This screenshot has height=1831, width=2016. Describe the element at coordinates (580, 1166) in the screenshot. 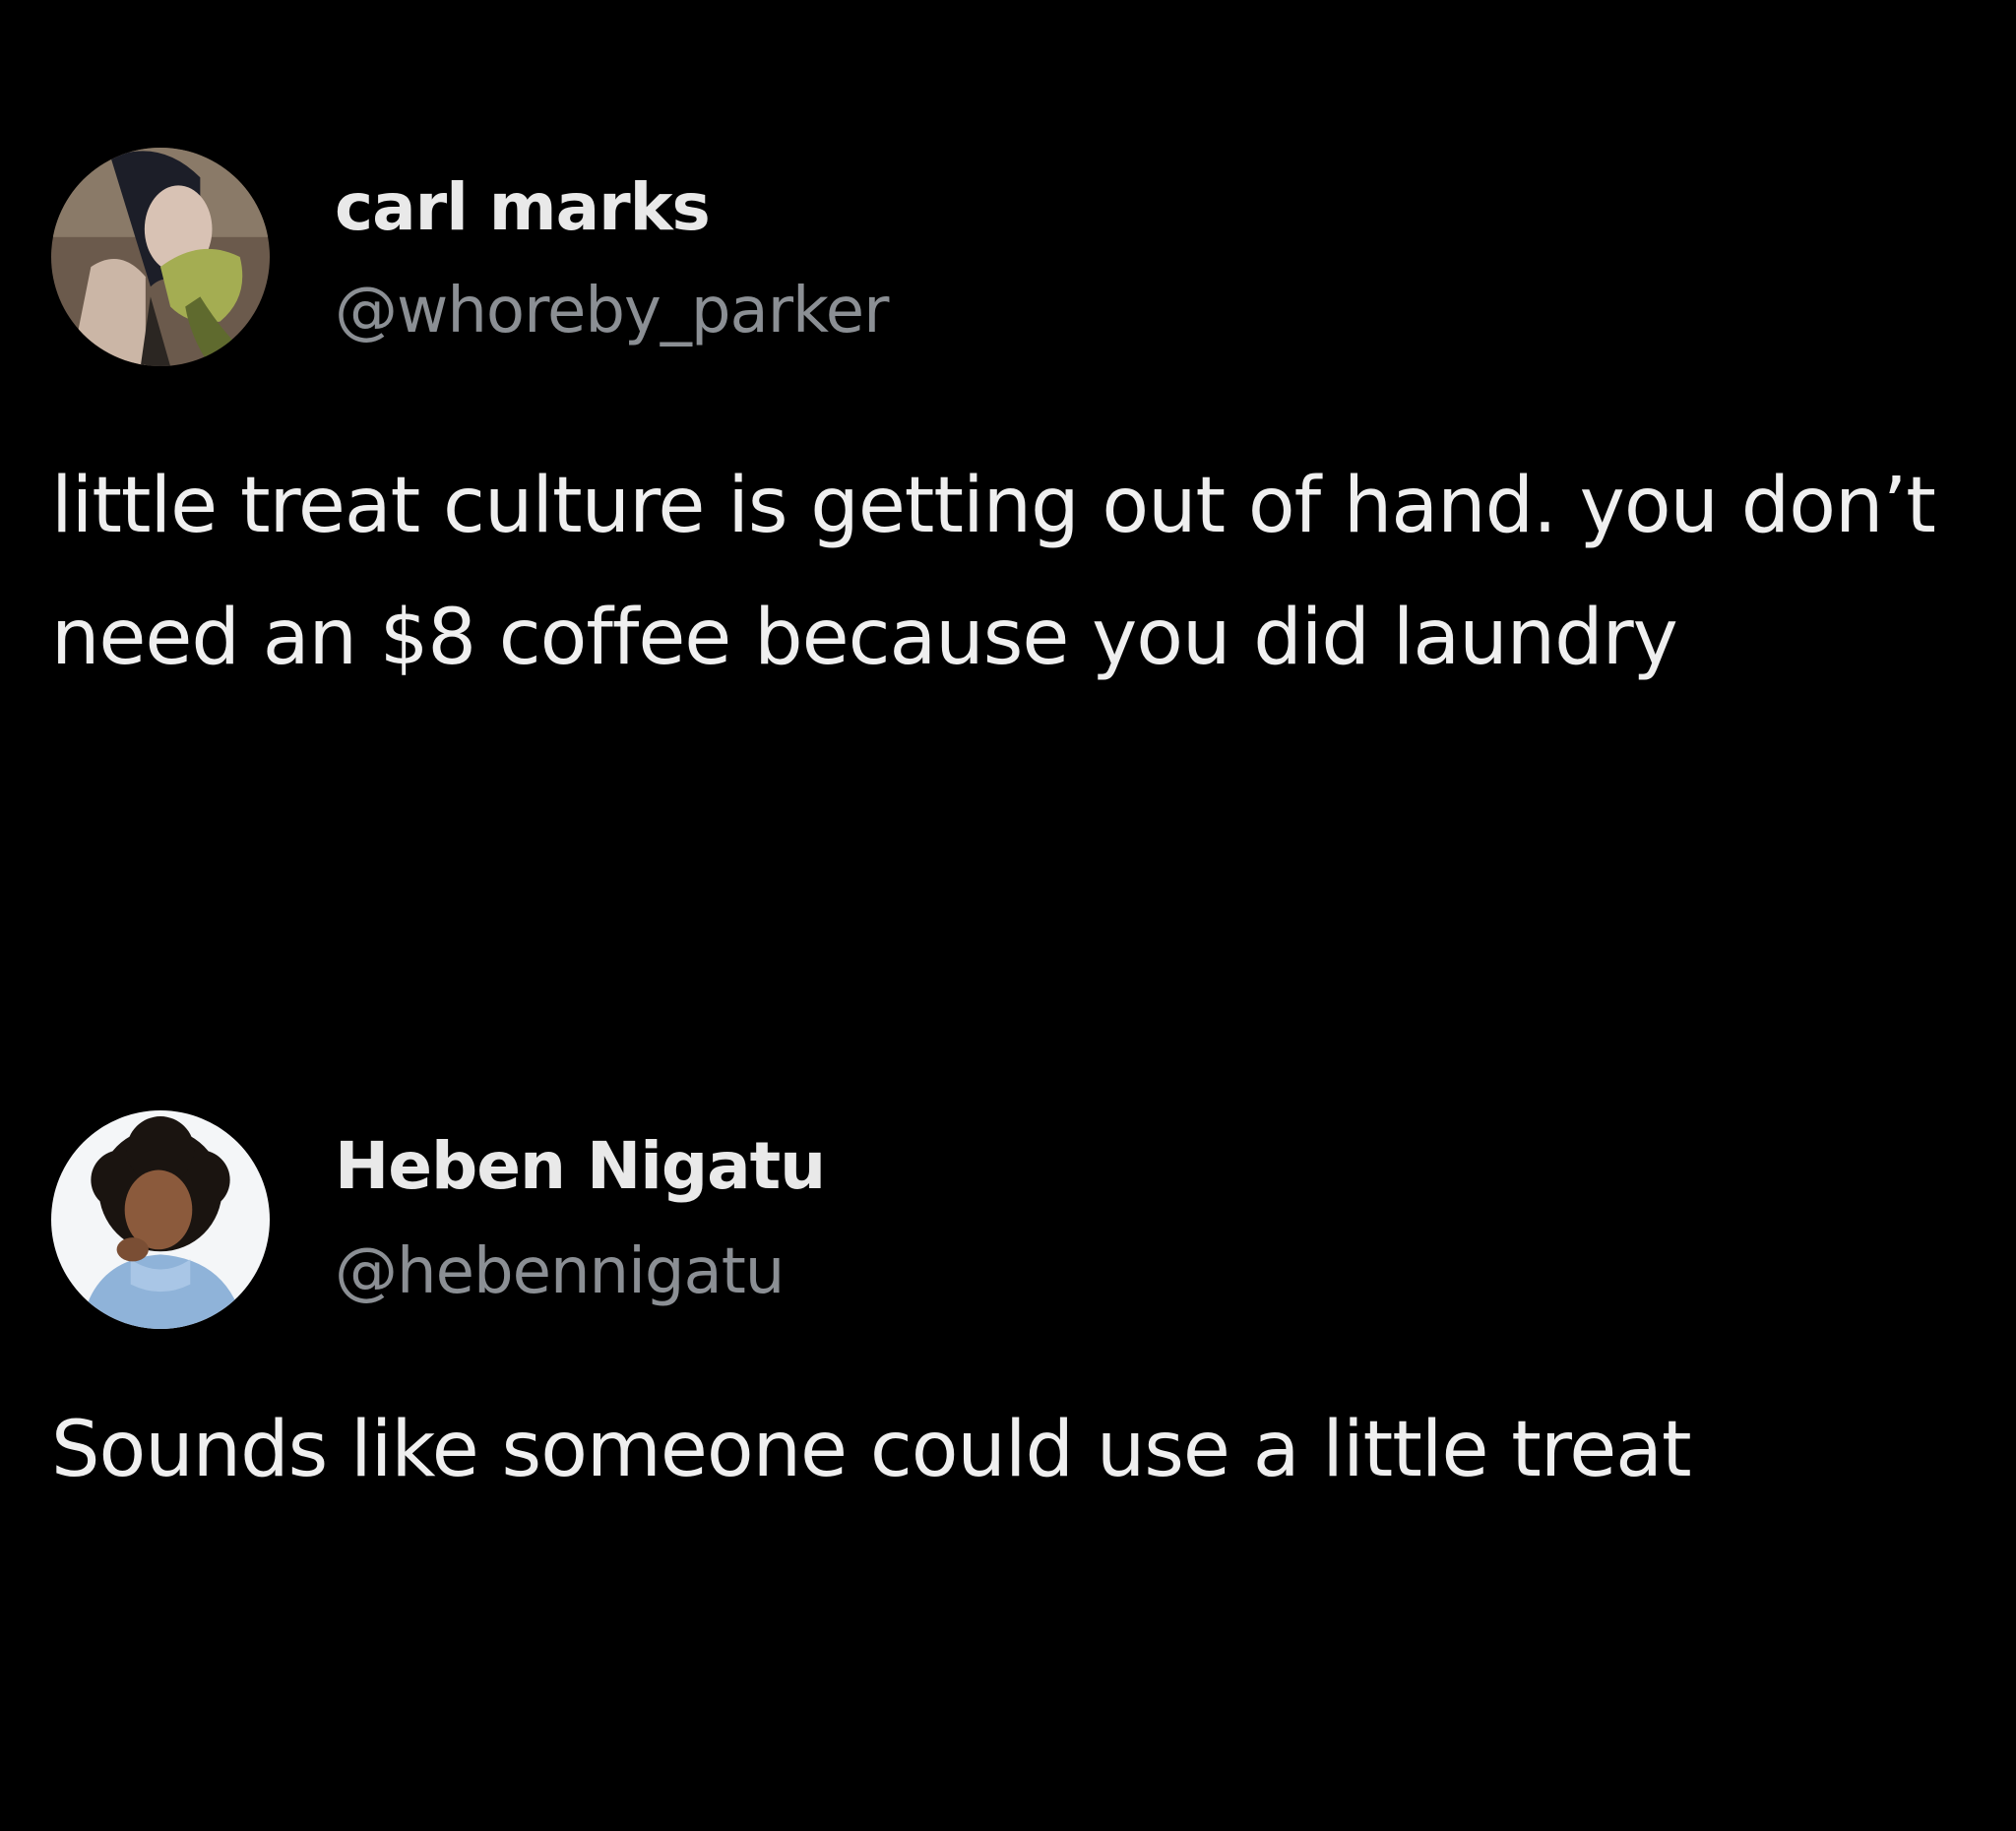

I see `display-name: Heben Nigatu` at that location.